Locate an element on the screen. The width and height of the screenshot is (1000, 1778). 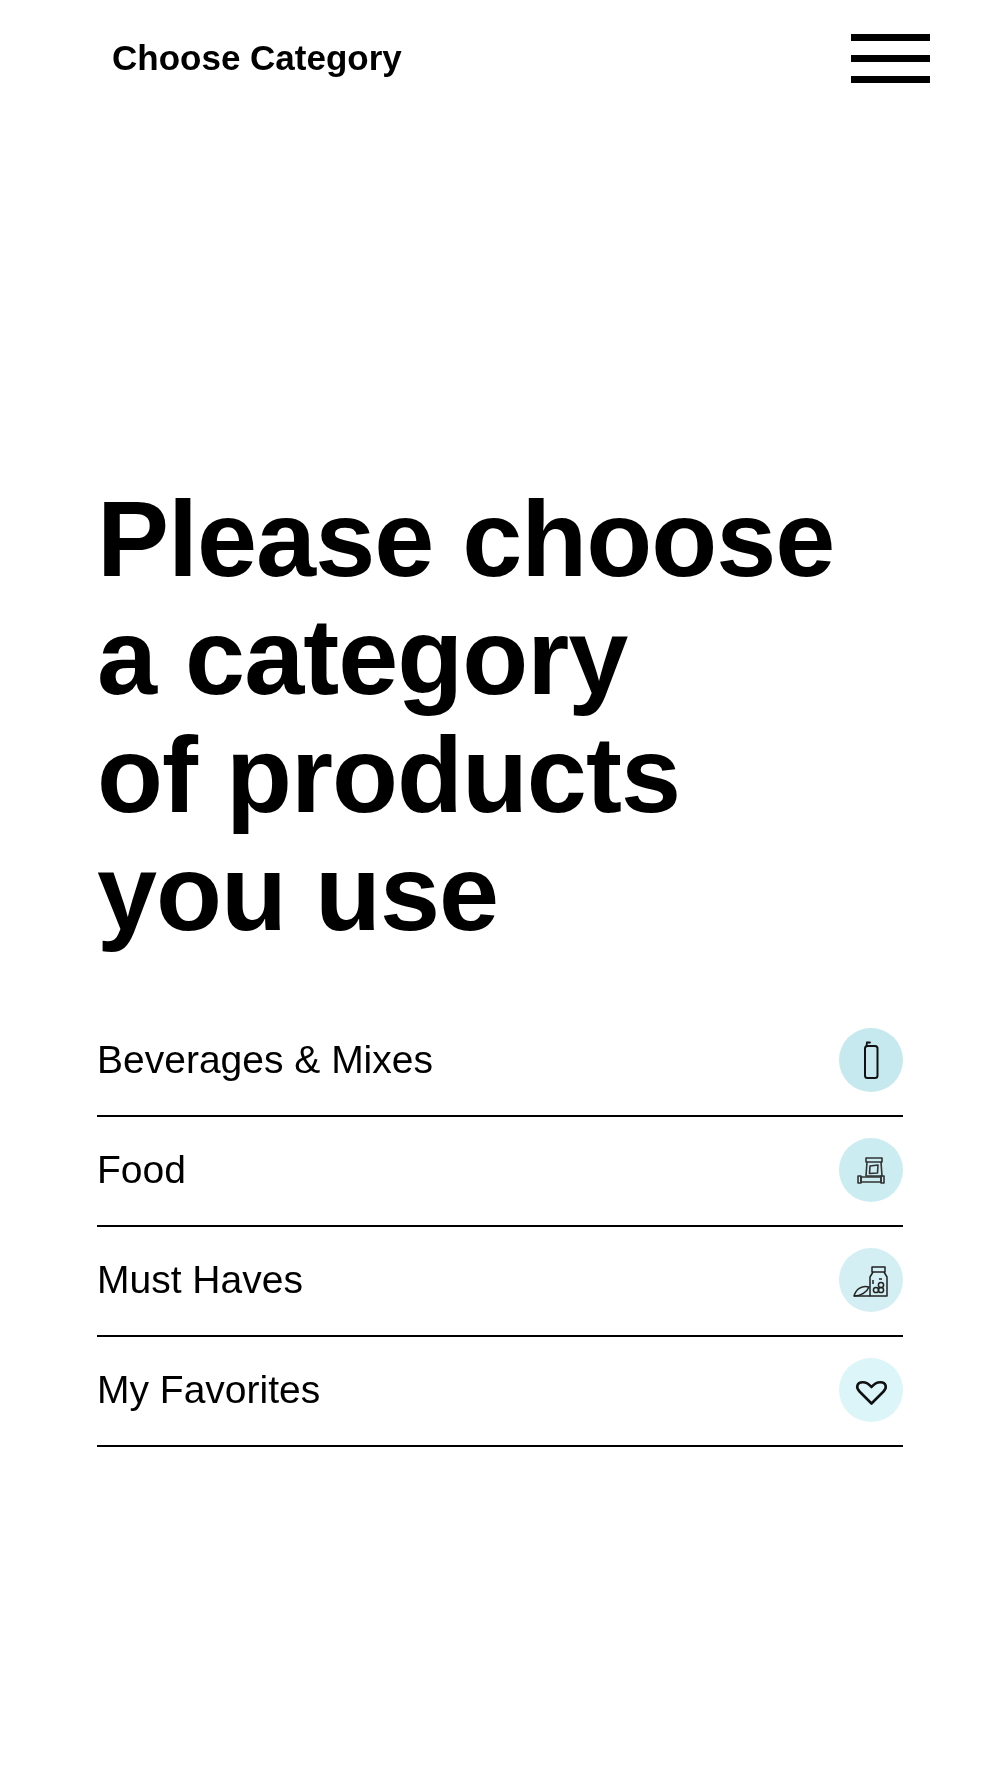
category-item: My Favorites is located at coordinates (500, 1392).